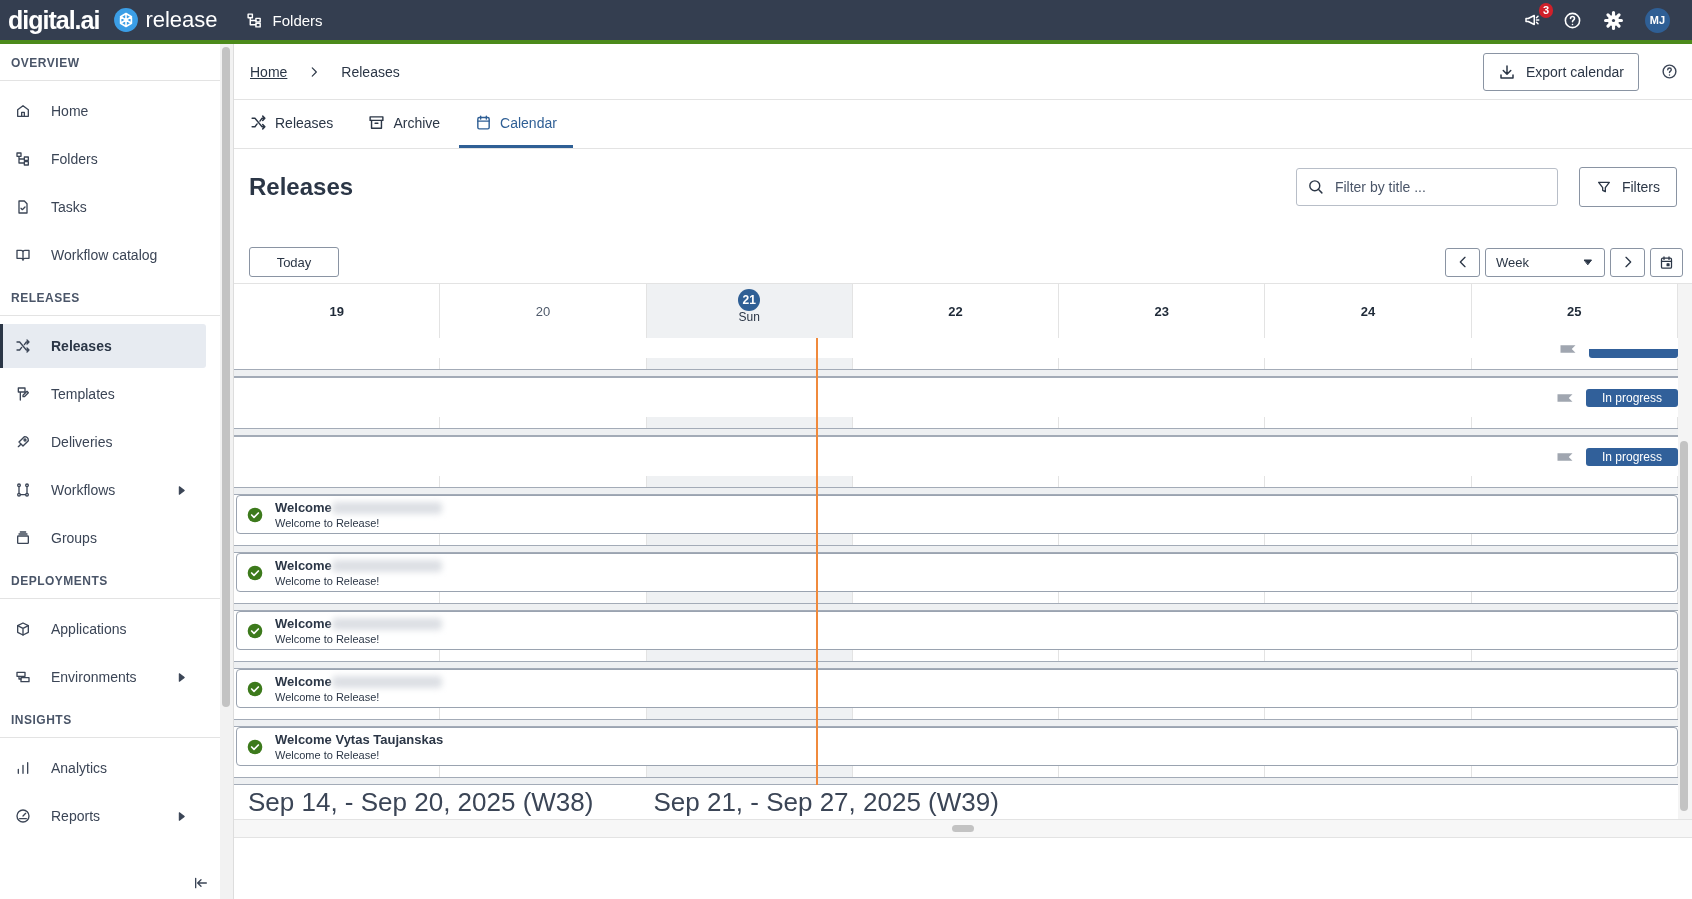 This screenshot has width=1692, height=899. What do you see at coordinates (1627, 262) in the screenshot?
I see `next-button` at bounding box center [1627, 262].